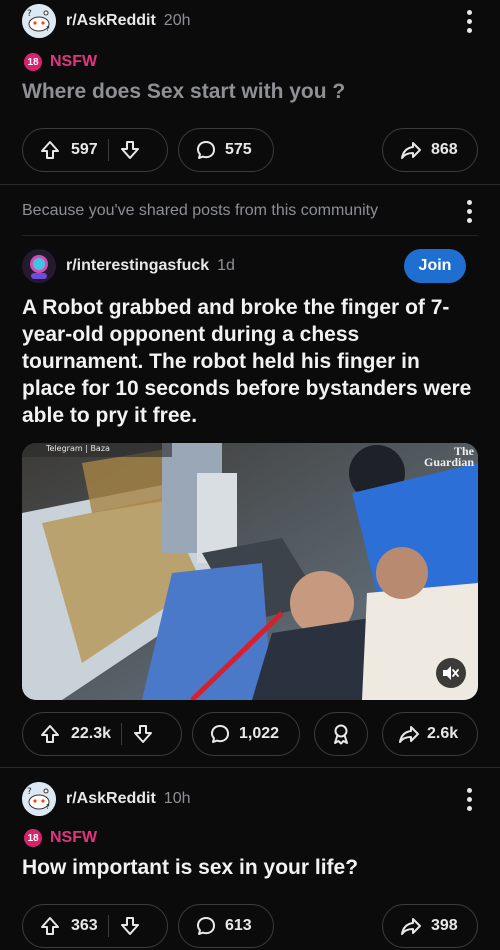 This screenshot has height=950, width=500. I want to click on share-count: 2.6k, so click(443, 733).